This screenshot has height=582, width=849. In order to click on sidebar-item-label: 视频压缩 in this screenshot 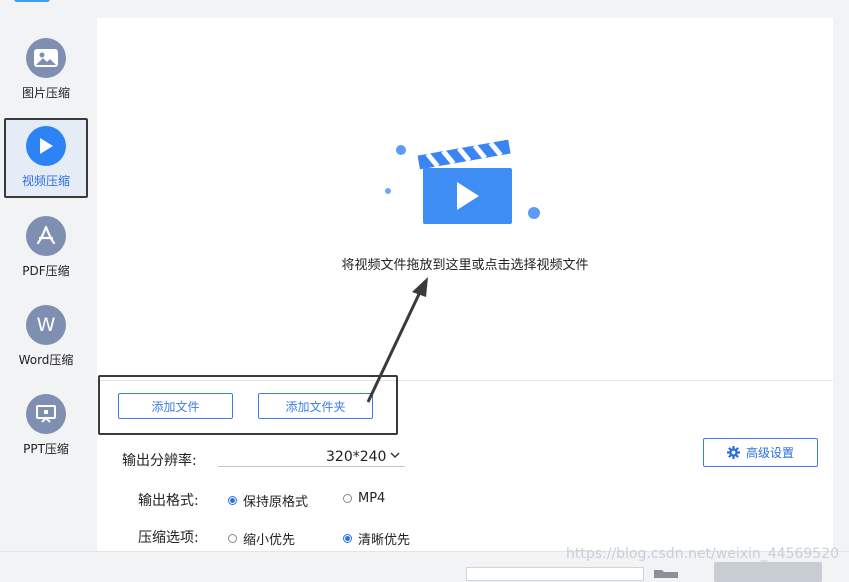, I will do `click(45, 181)`.